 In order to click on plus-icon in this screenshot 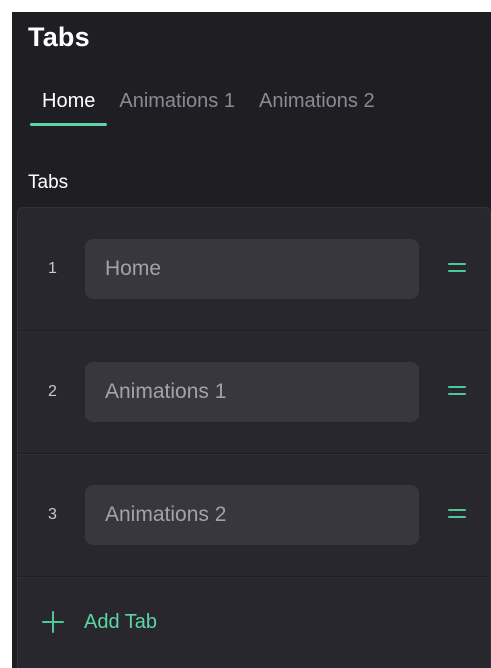, I will do `click(53, 622)`.